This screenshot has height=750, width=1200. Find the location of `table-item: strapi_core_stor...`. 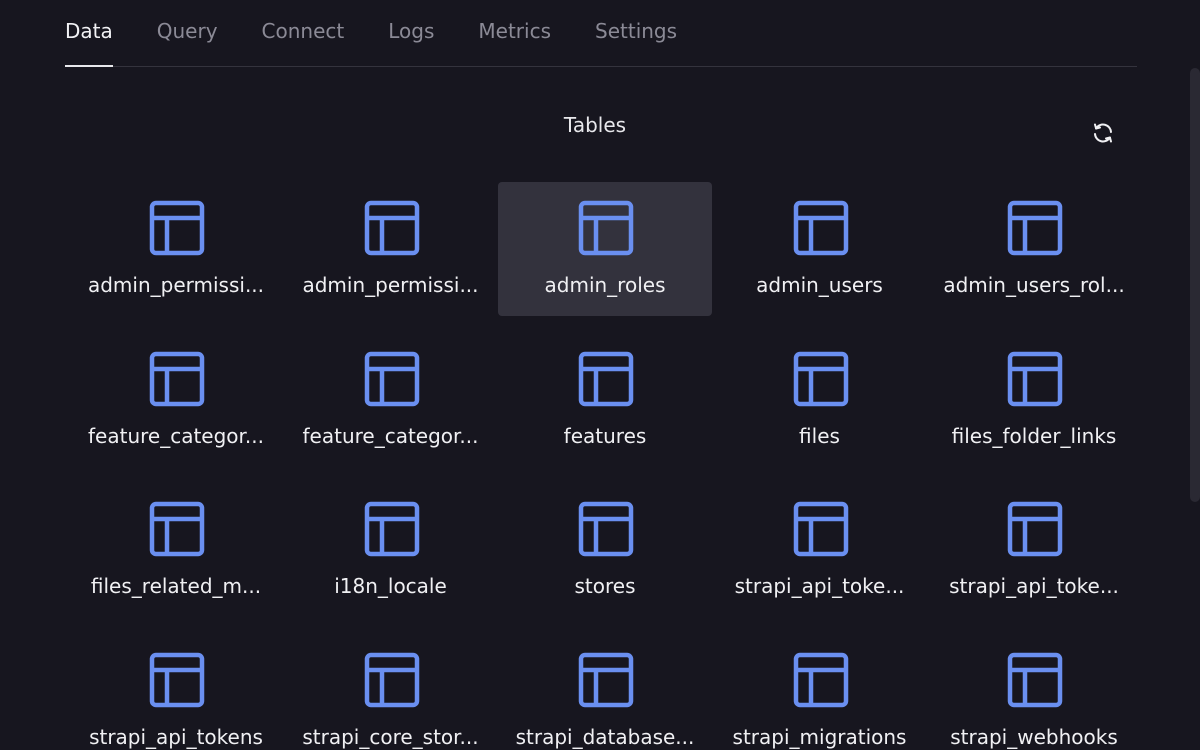

table-item: strapi_core_stor... is located at coordinates (391, 692).